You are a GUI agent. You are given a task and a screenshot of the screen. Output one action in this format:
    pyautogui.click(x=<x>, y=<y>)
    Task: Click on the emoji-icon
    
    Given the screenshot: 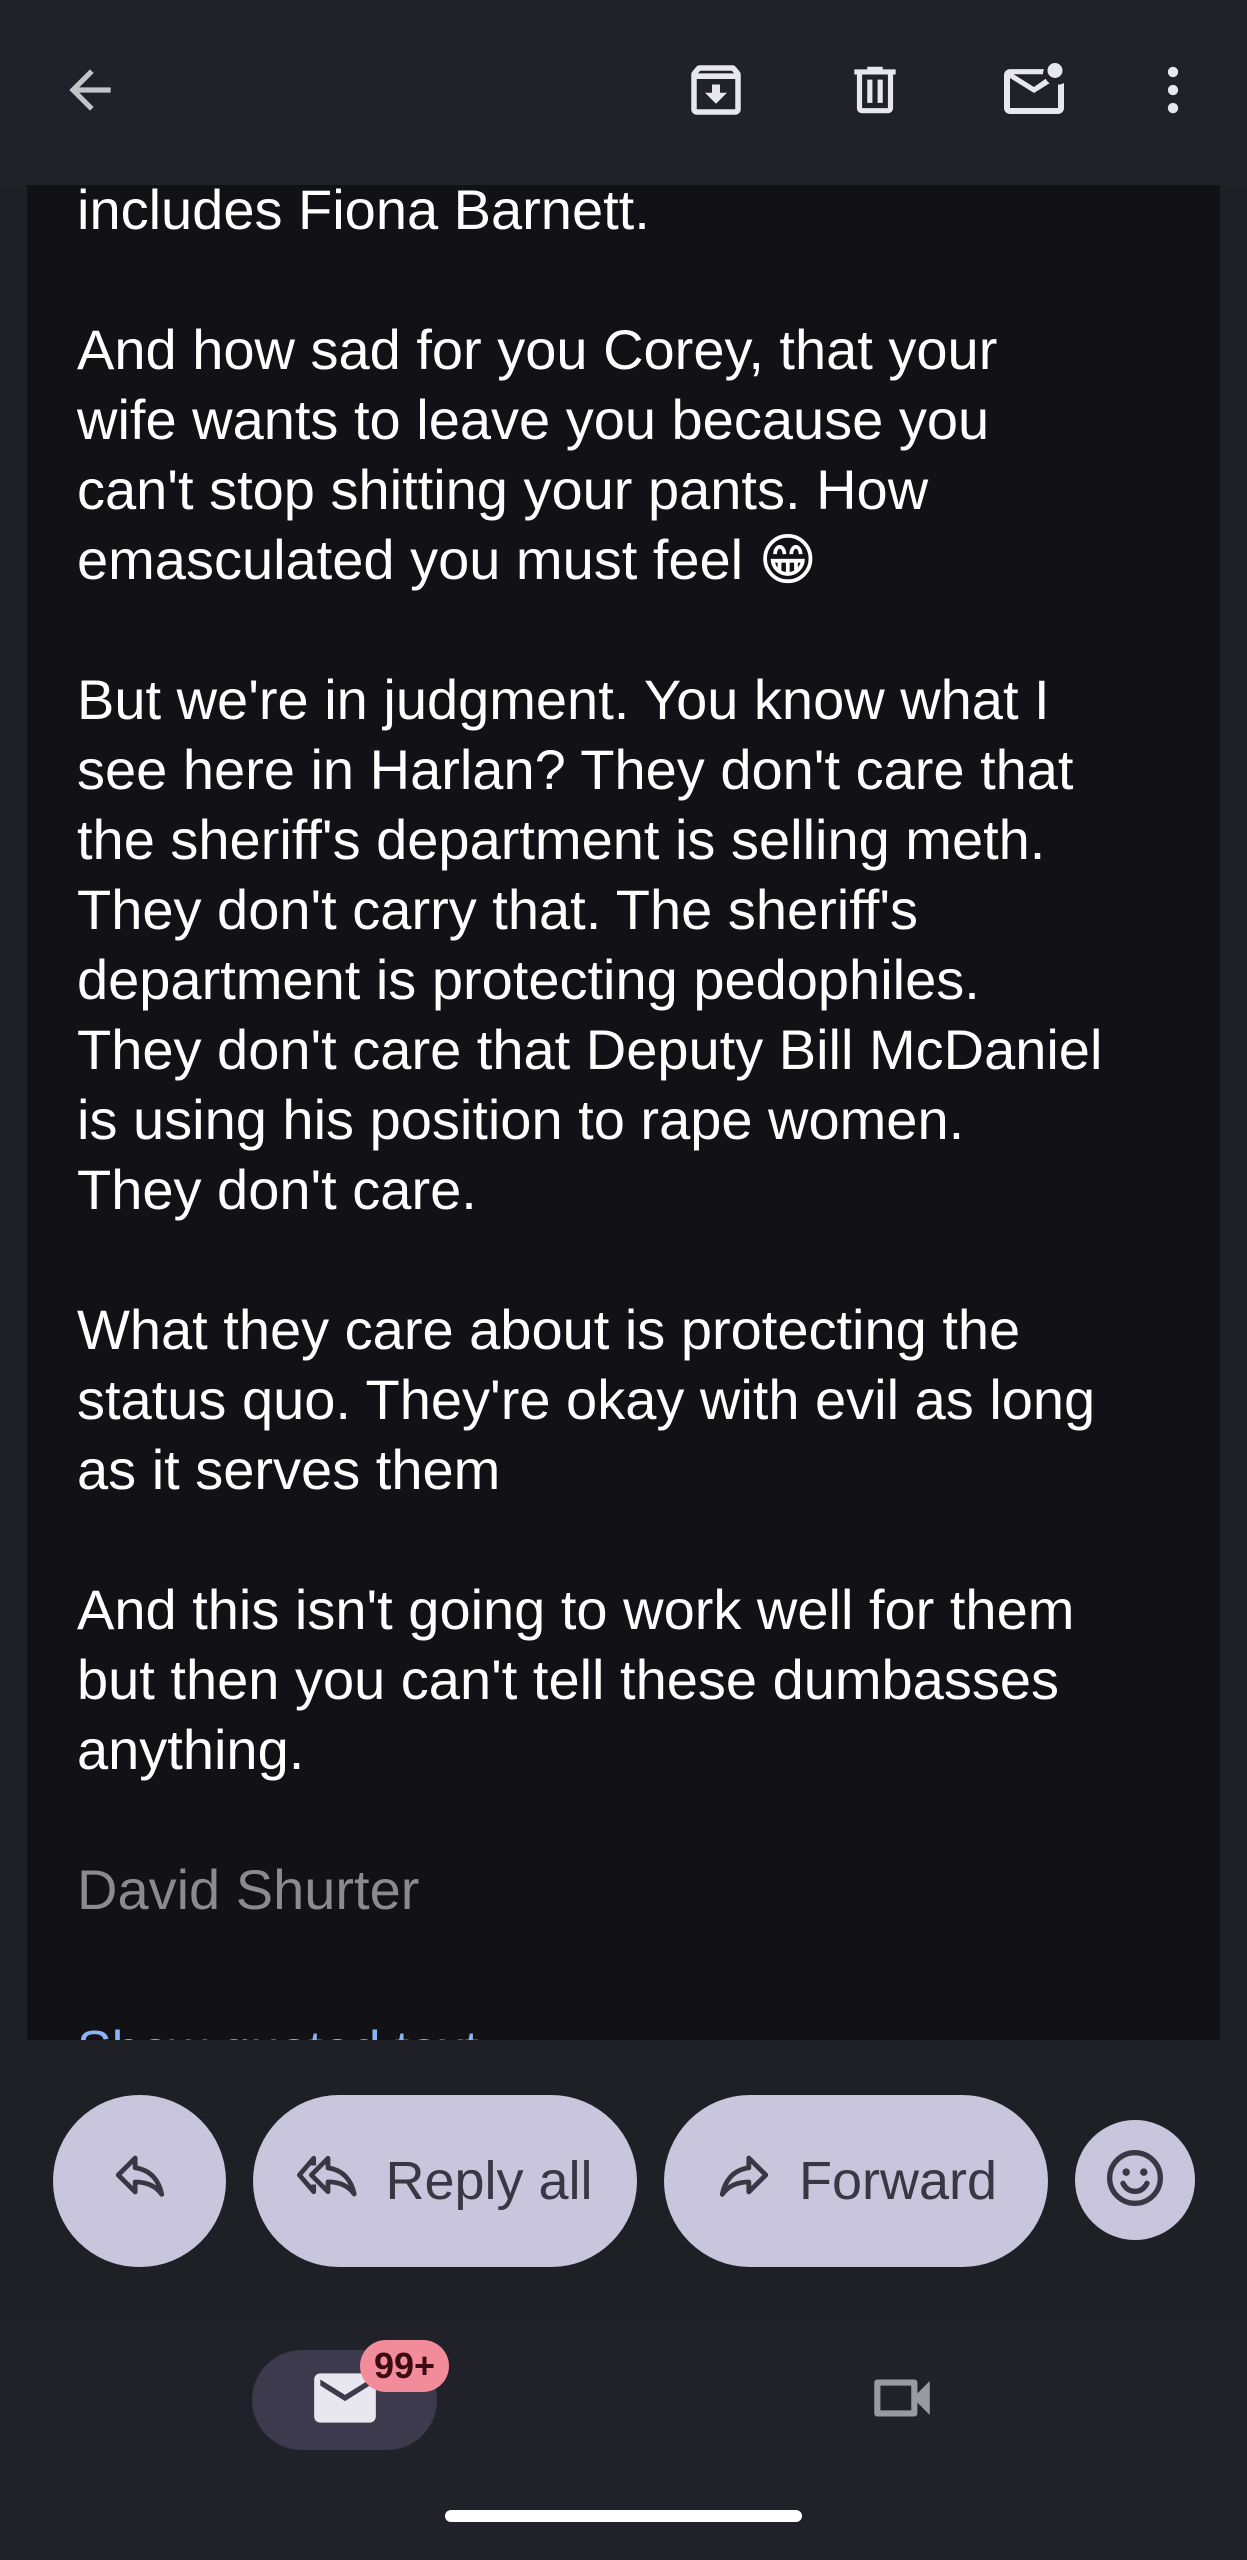 What is the action you would take?
    pyautogui.click(x=1135, y=2180)
    